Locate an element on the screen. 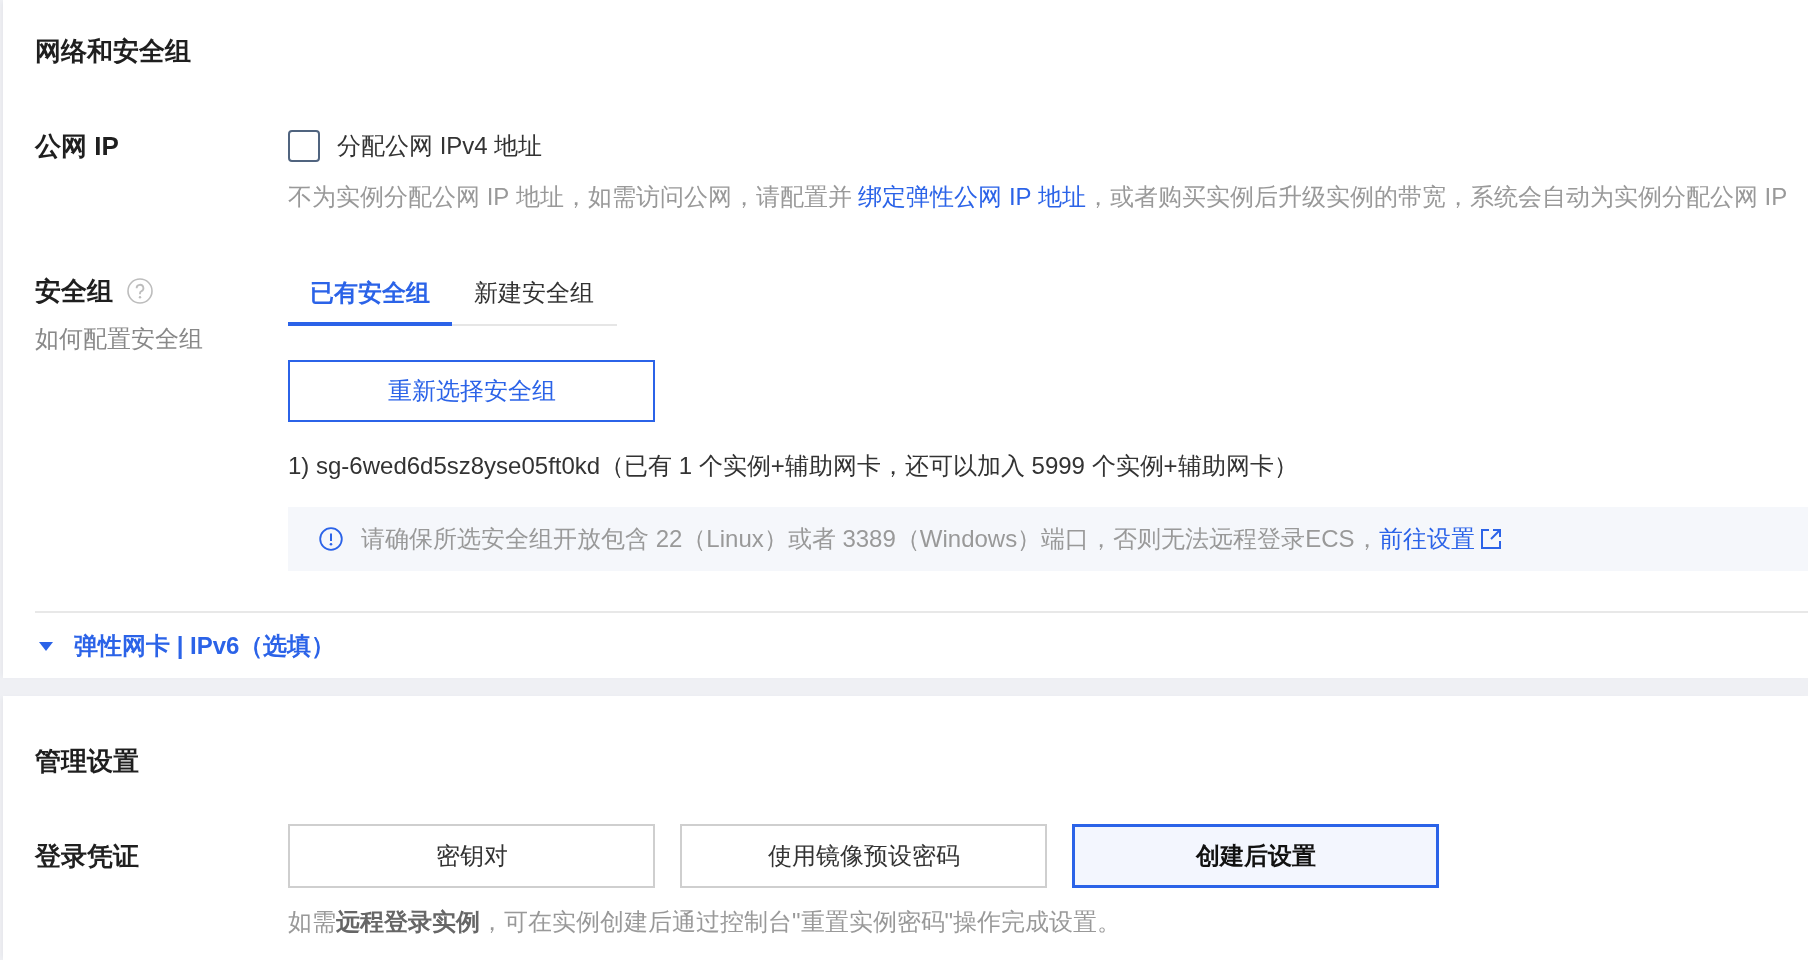 This screenshot has height=960, width=1808. help-link: 如何配置安全组 is located at coordinates (119, 339).